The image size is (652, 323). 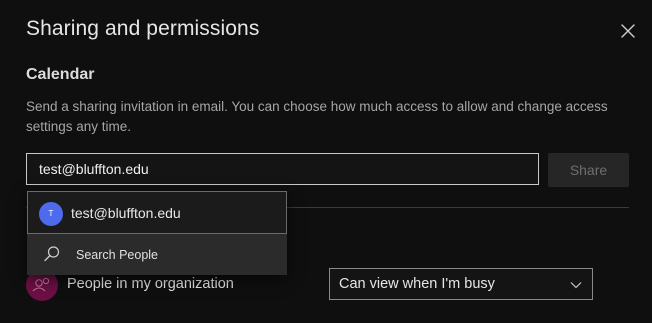 What do you see at coordinates (588, 170) in the screenshot?
I see `share-button: Share` at bounding box center [588, 170].